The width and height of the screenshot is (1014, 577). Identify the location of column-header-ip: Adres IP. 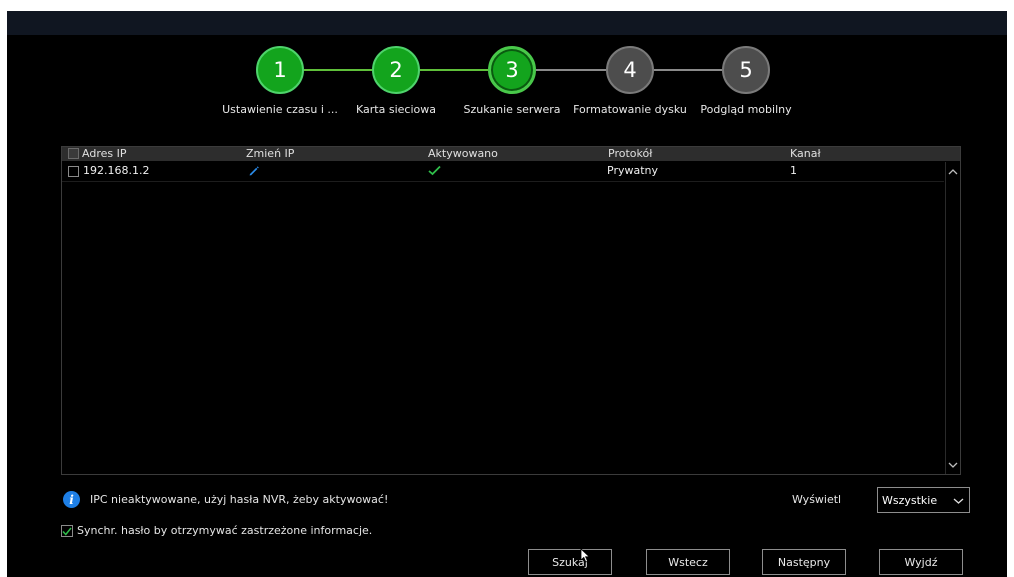
(104, 154).